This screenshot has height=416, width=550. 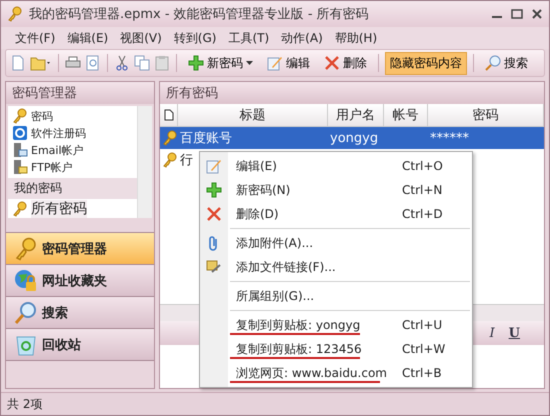 I want to click on group-header: 我的密码, so click(x=72, y=188).